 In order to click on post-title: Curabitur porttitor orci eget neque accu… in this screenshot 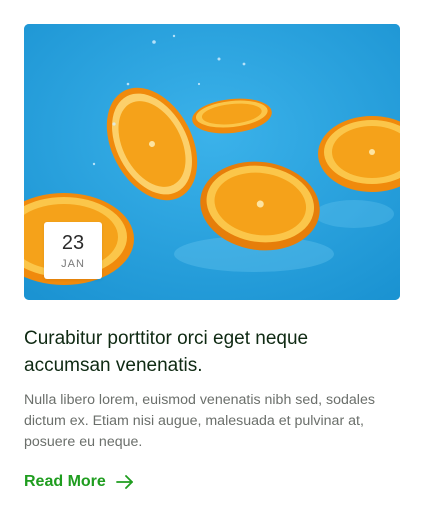, I will do `click(194, 352)`.